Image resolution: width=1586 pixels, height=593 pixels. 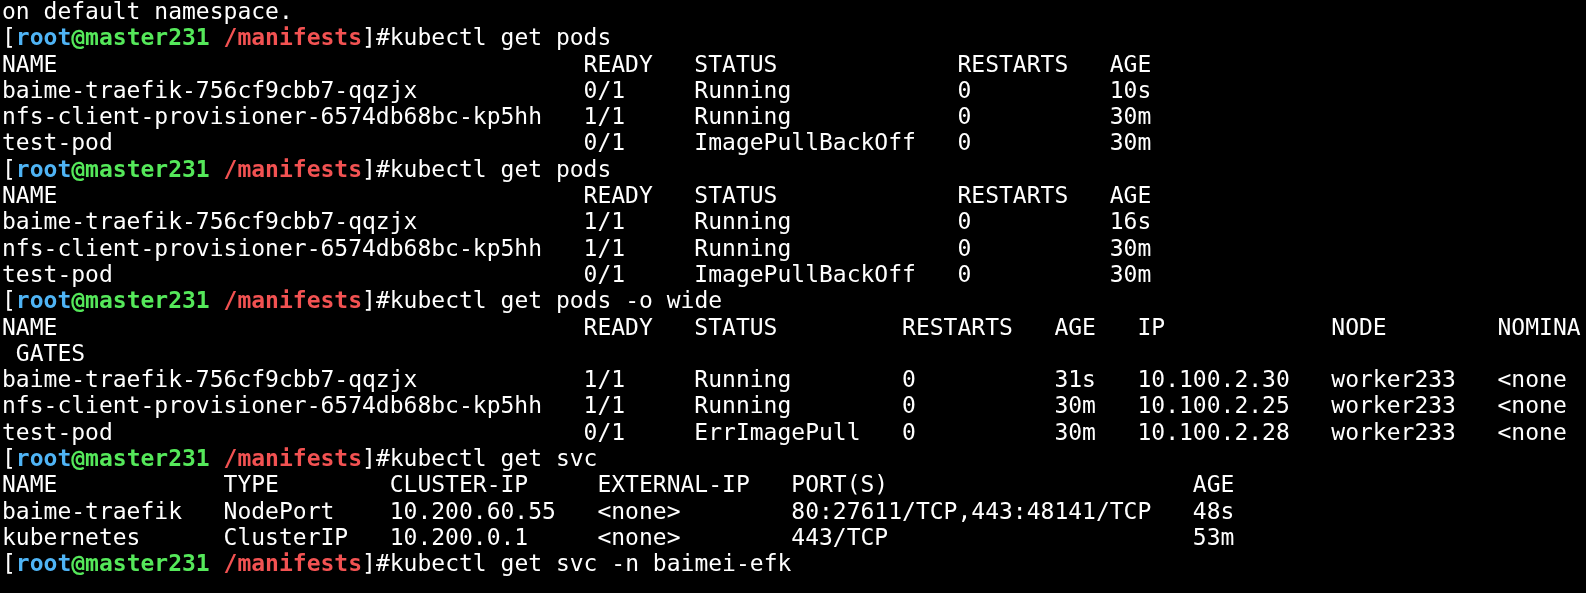 What do you see at coordinates (784, 379) in the screenshot?
I see `output-line: baime-traefik-756cf9cbb7-qqzjx 1/1 Running 0 31s 10.100.2.30 worker233 <none` at bounding box center [784, 379].